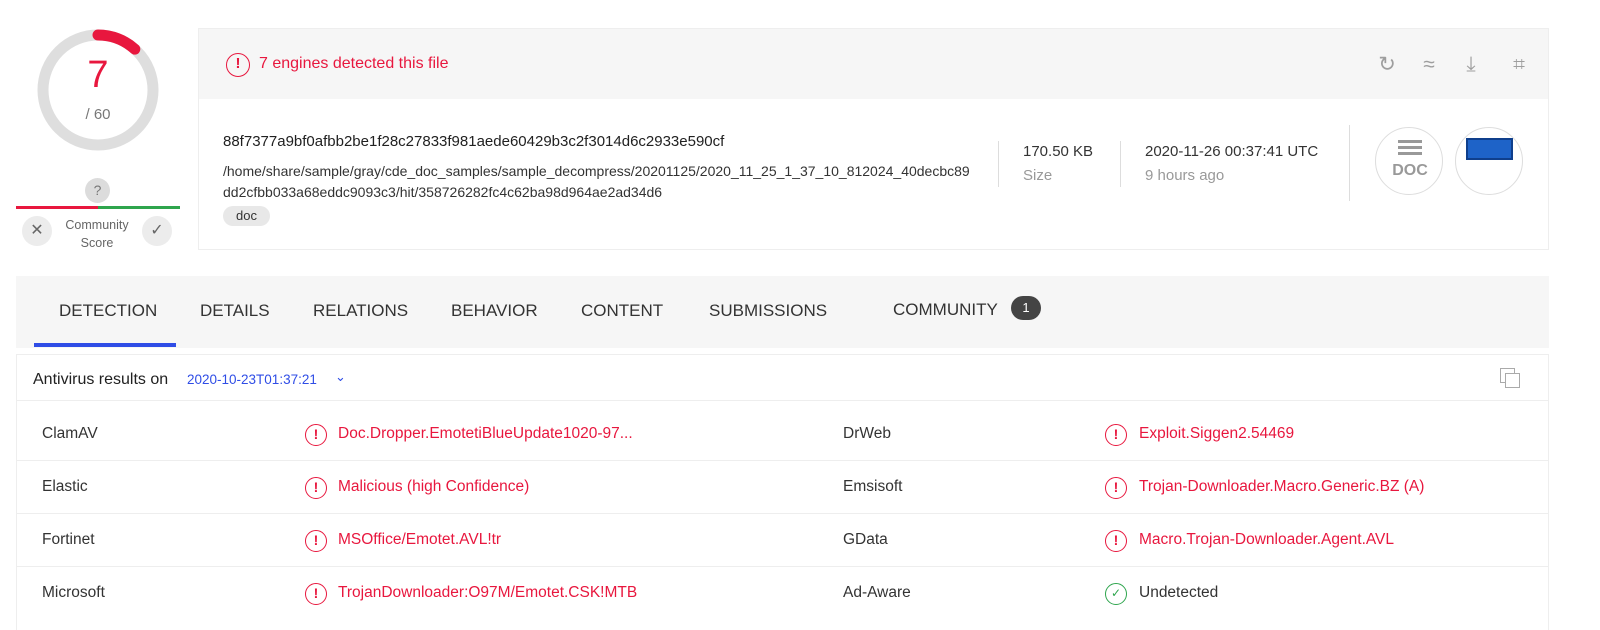 The width and height of the screenshot is (1600, 630). Describe the element at coordinates (1409, 161) in the screenshot. I see `doc-filetype-icon: DOC` at that location.